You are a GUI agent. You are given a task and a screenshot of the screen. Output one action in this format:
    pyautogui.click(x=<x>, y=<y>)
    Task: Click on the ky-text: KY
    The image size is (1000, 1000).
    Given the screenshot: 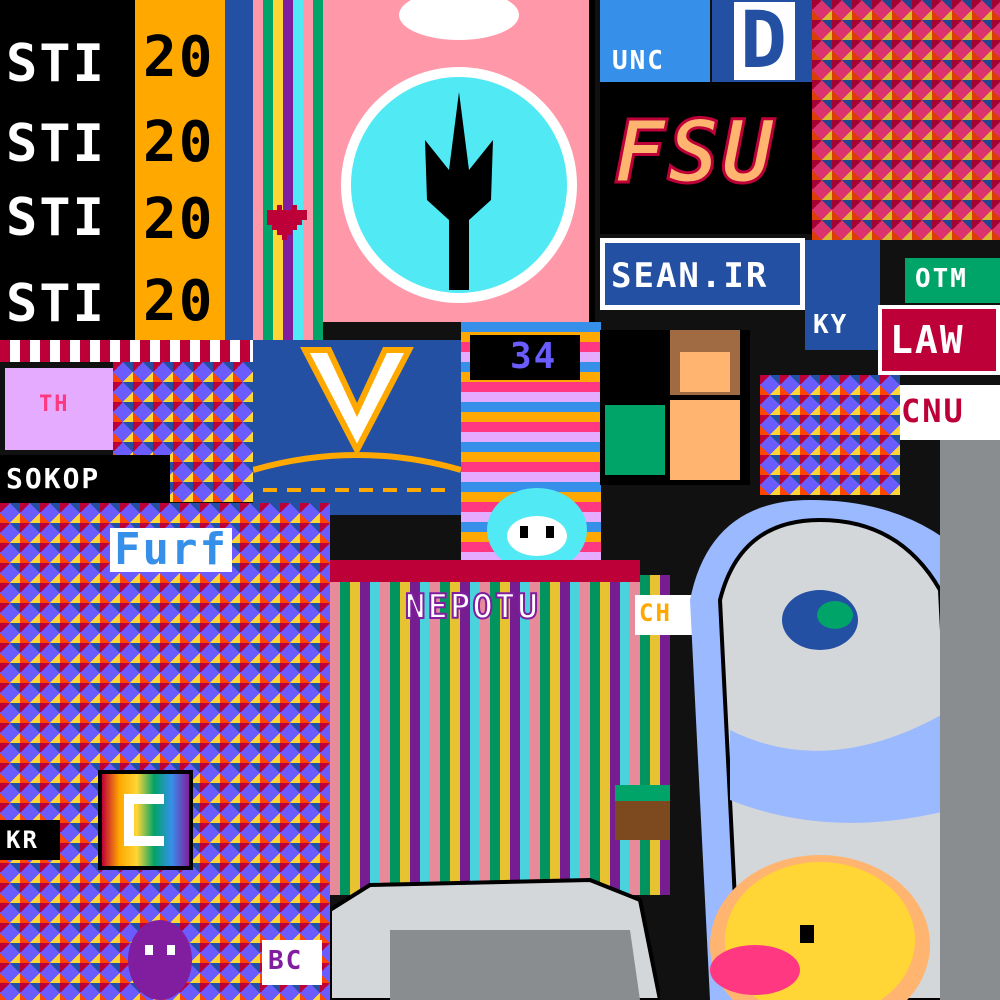 What is the action you would take?
    pyautogui.click(x=831, y=325)
    